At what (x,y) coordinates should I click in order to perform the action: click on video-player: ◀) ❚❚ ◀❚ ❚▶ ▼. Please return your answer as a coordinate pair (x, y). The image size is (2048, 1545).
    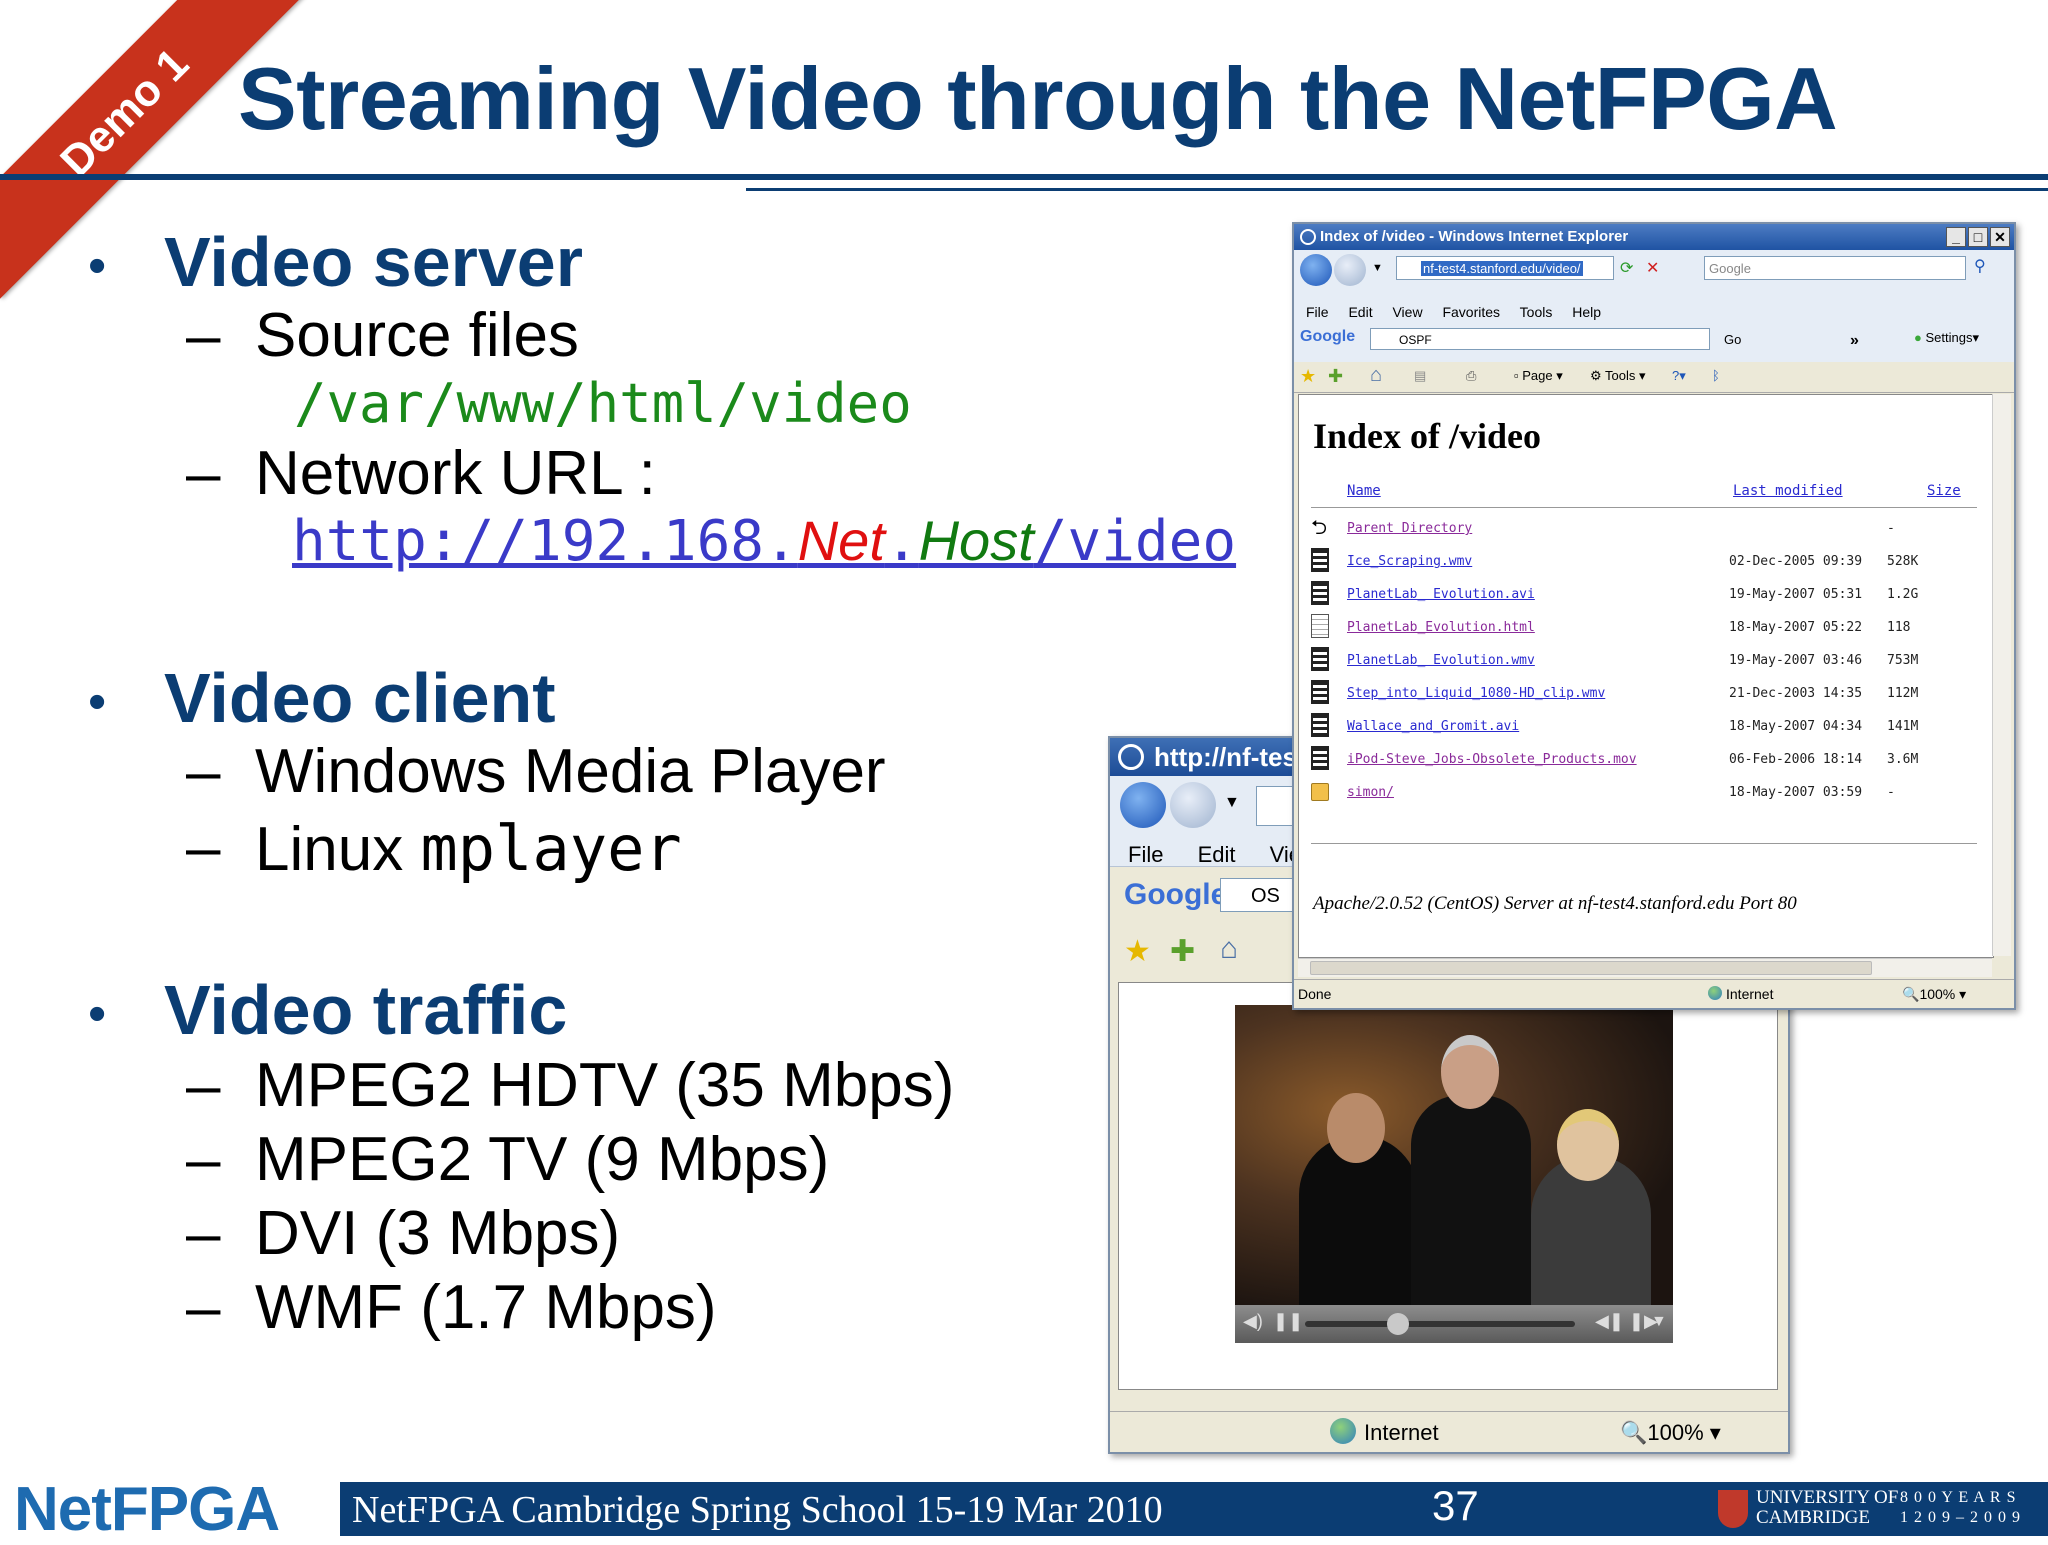
    Looking at the image, I should click on (1454, 1174).